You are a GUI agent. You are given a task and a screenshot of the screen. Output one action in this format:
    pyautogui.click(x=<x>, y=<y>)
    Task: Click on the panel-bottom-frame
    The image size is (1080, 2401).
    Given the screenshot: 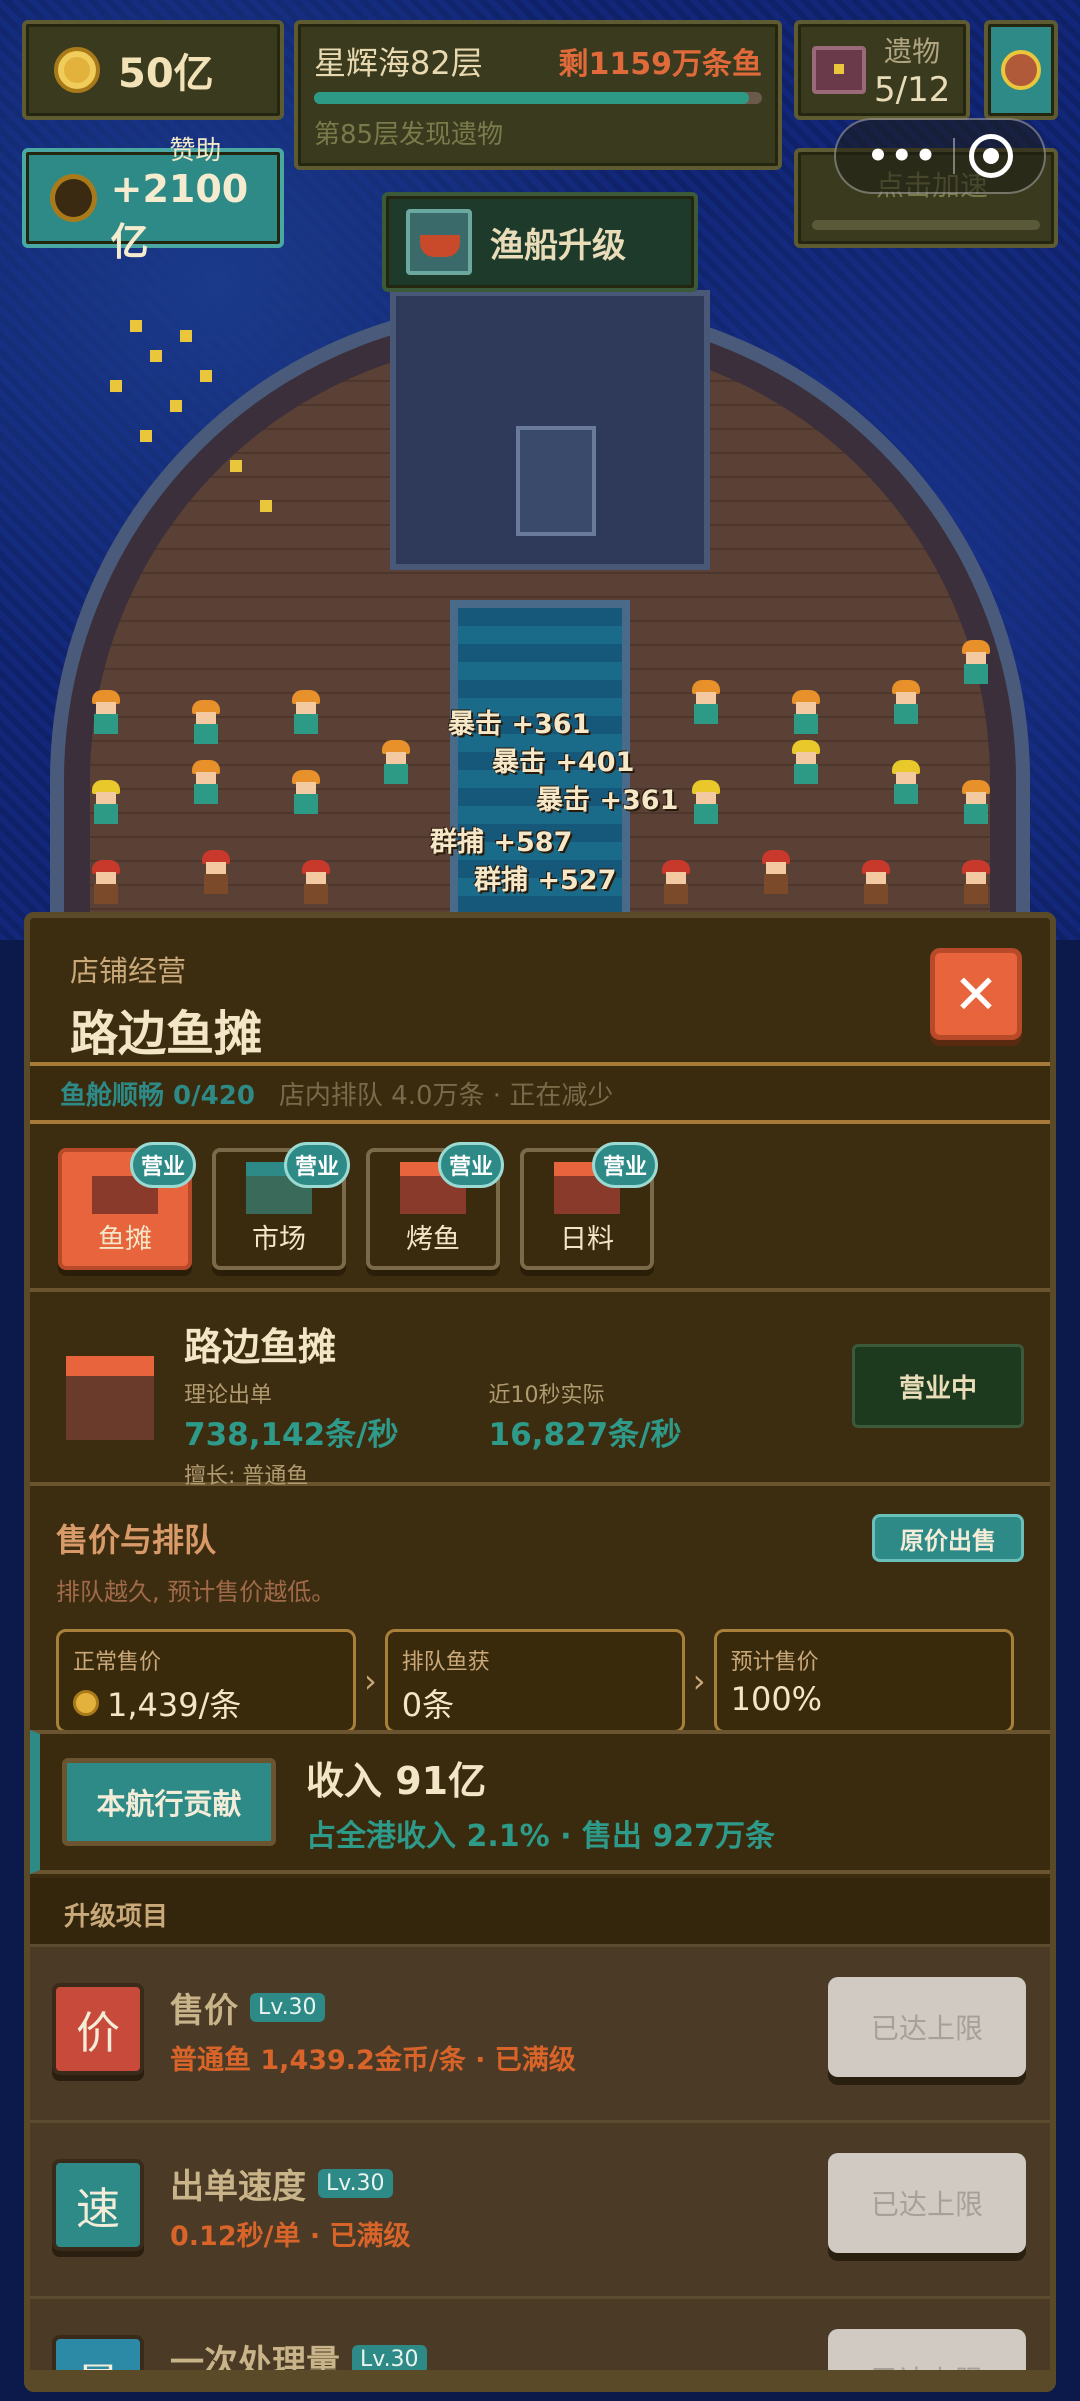 What is the action you would take?
    pyautogui.click(x=540, y=2378)
    